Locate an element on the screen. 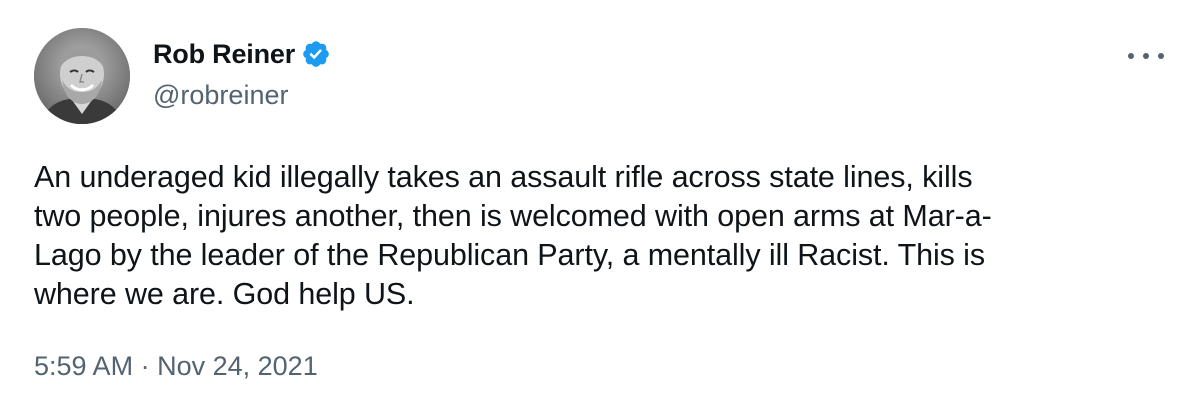 The image size is (1196, 420). avatar is located at coordinates (82, 76).